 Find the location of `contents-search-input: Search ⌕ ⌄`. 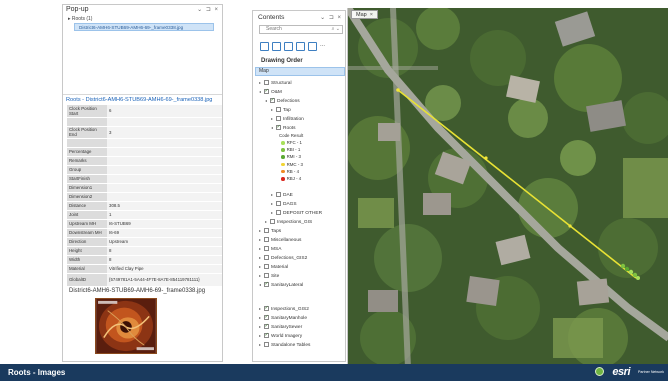

contents-search-input: Search ⌕ ⌄ is located at coordinates (301, 29).